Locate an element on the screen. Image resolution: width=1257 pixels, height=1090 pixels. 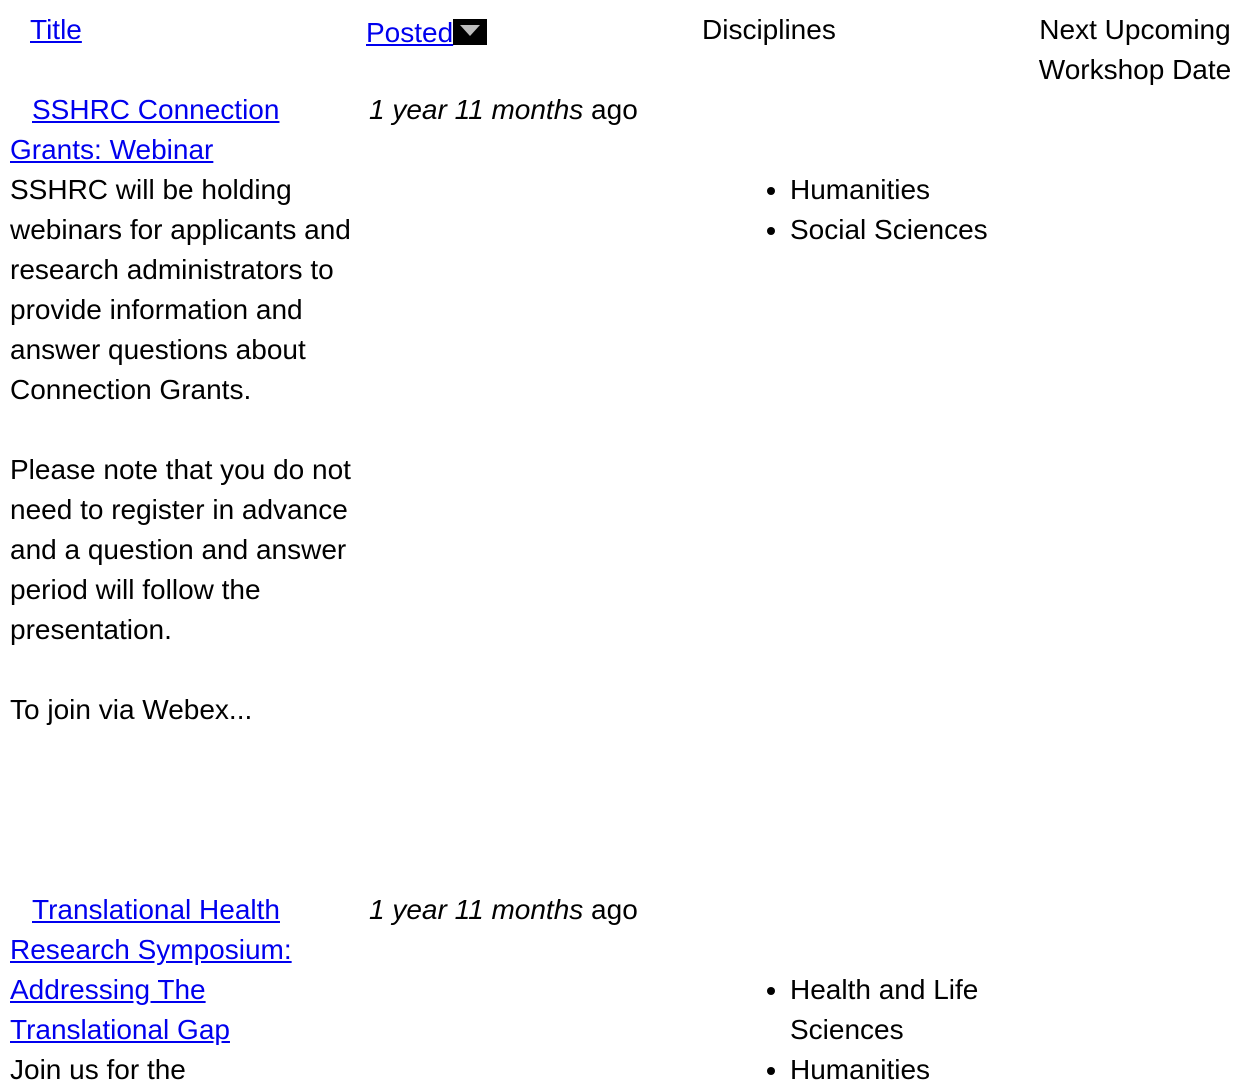
event-title-link: SSHRC Connection Grants: Webinar is located at coordinates (144, 129).